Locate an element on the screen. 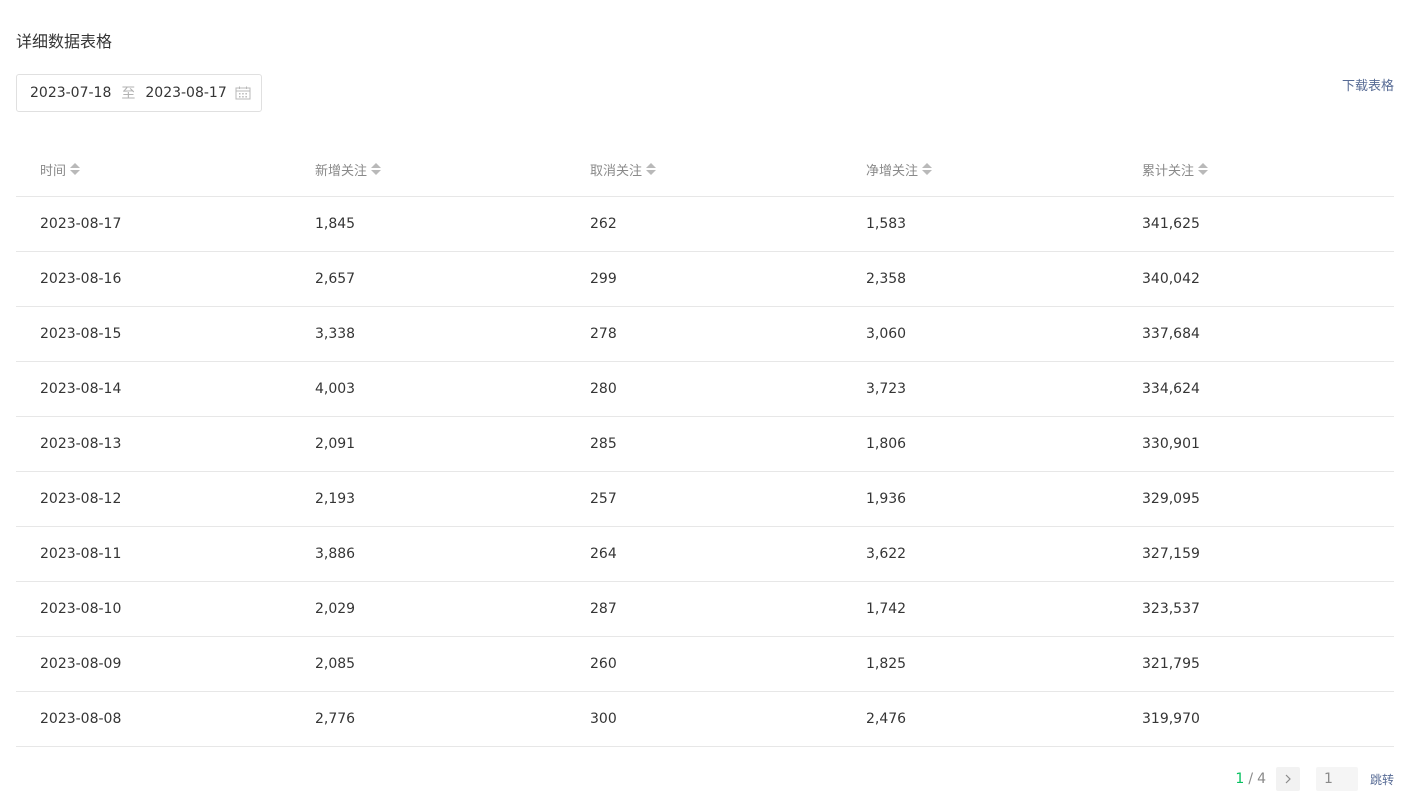  table-cell: 2023-08-16 is located at coordinates (81, 279).